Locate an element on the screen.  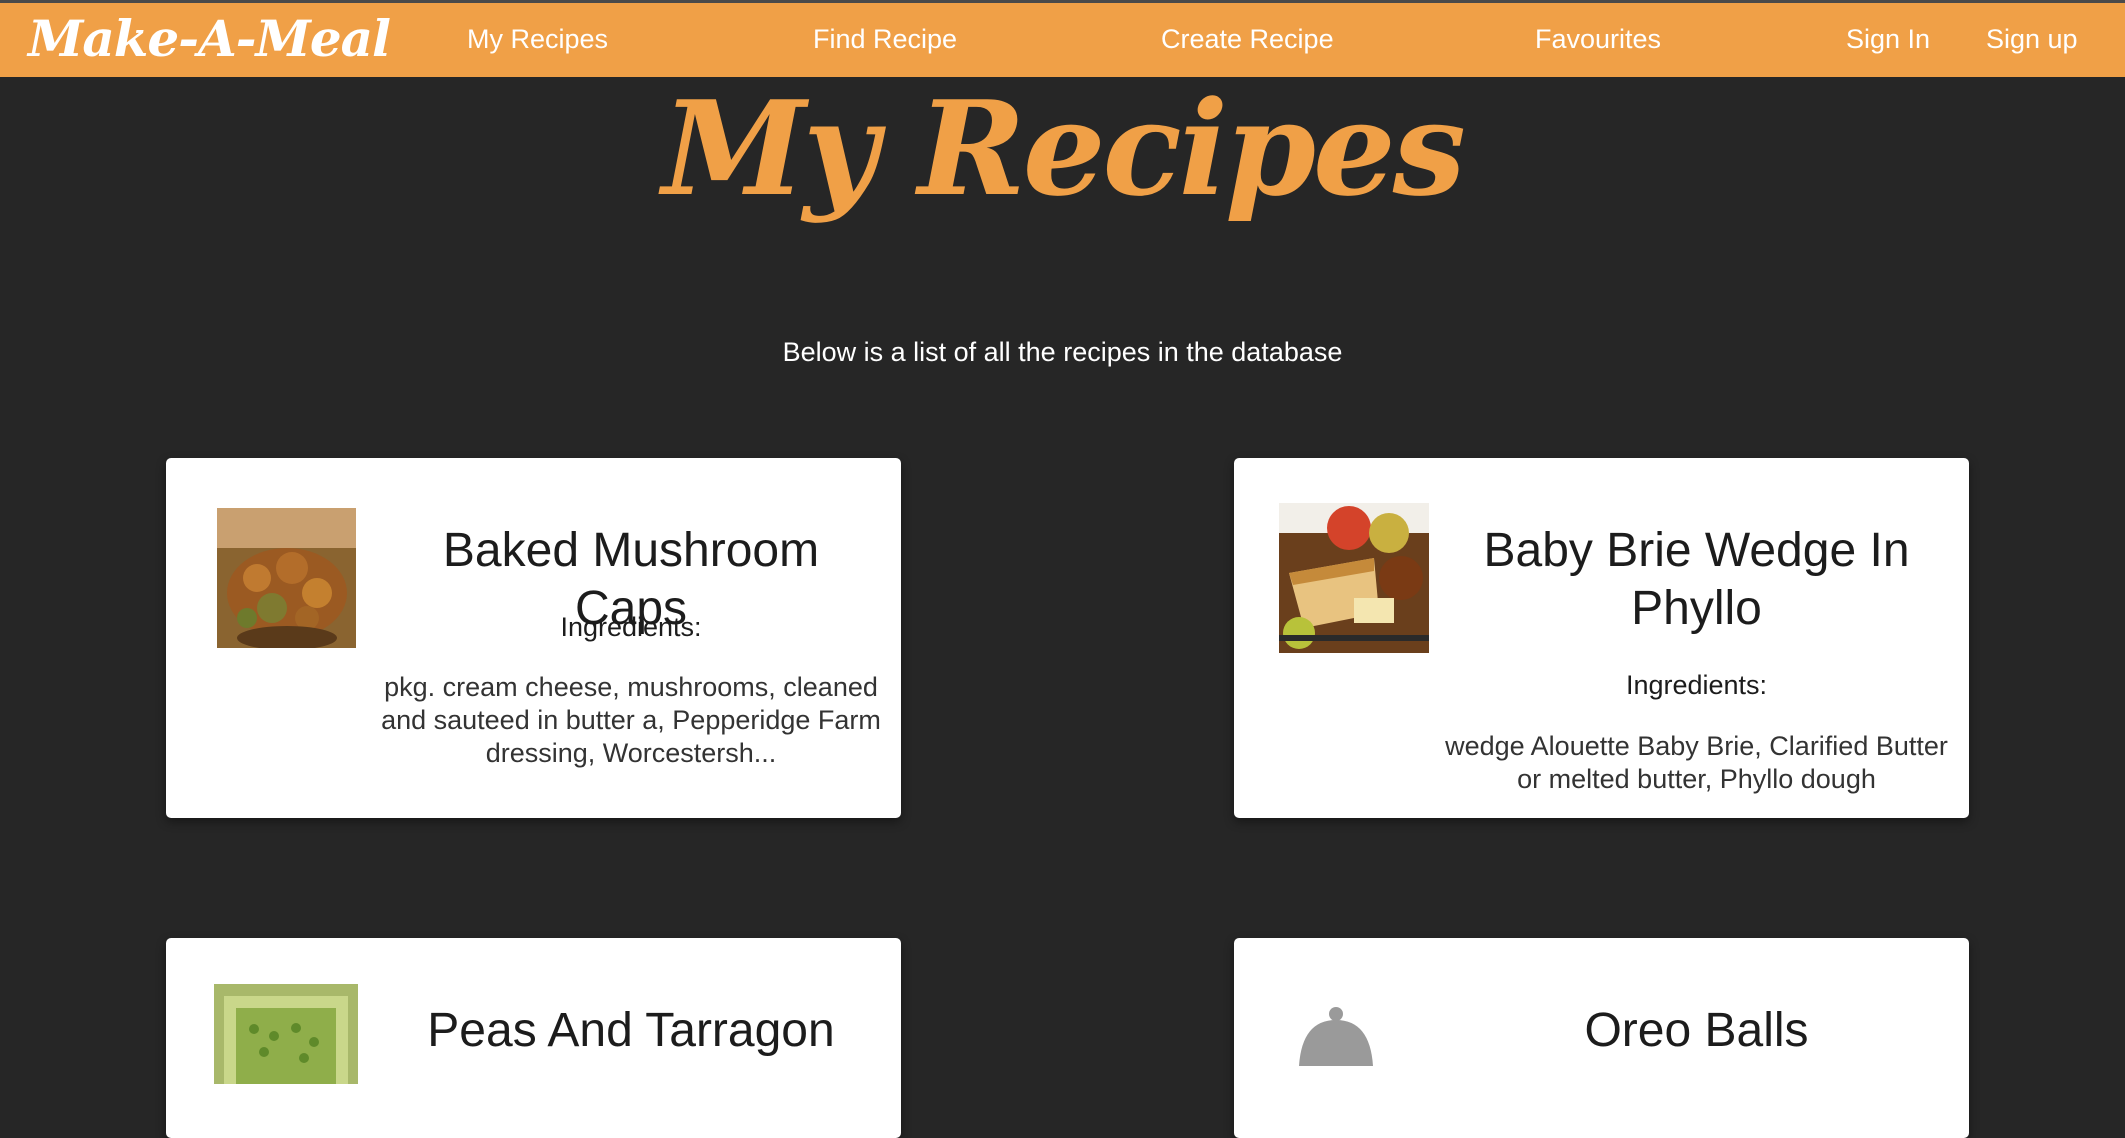
recipe-card: Oreo Balls is located at coordinates (1601, 1038).